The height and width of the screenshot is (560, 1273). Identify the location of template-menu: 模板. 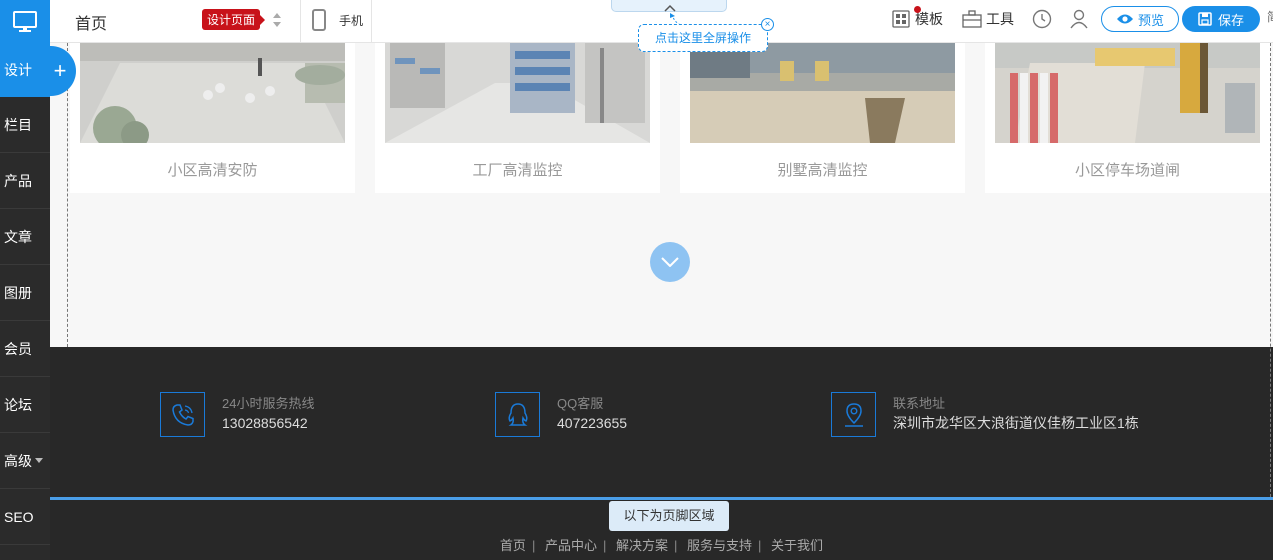
(917, 17).